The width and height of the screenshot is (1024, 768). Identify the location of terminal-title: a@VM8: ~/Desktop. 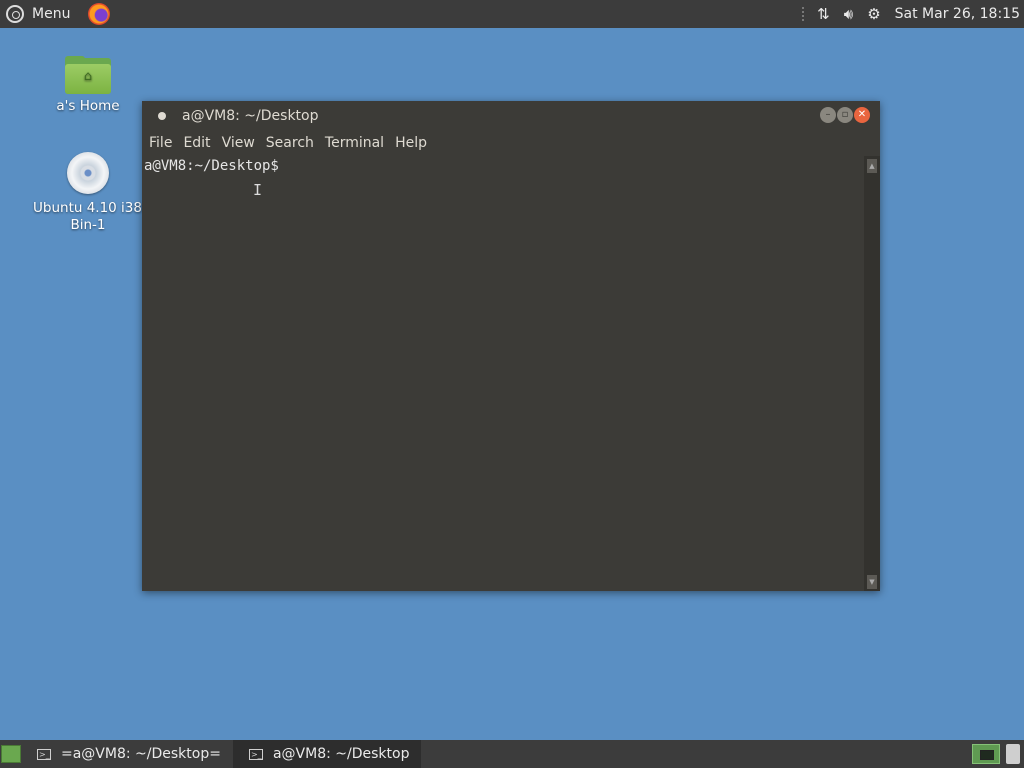
(250, 115).